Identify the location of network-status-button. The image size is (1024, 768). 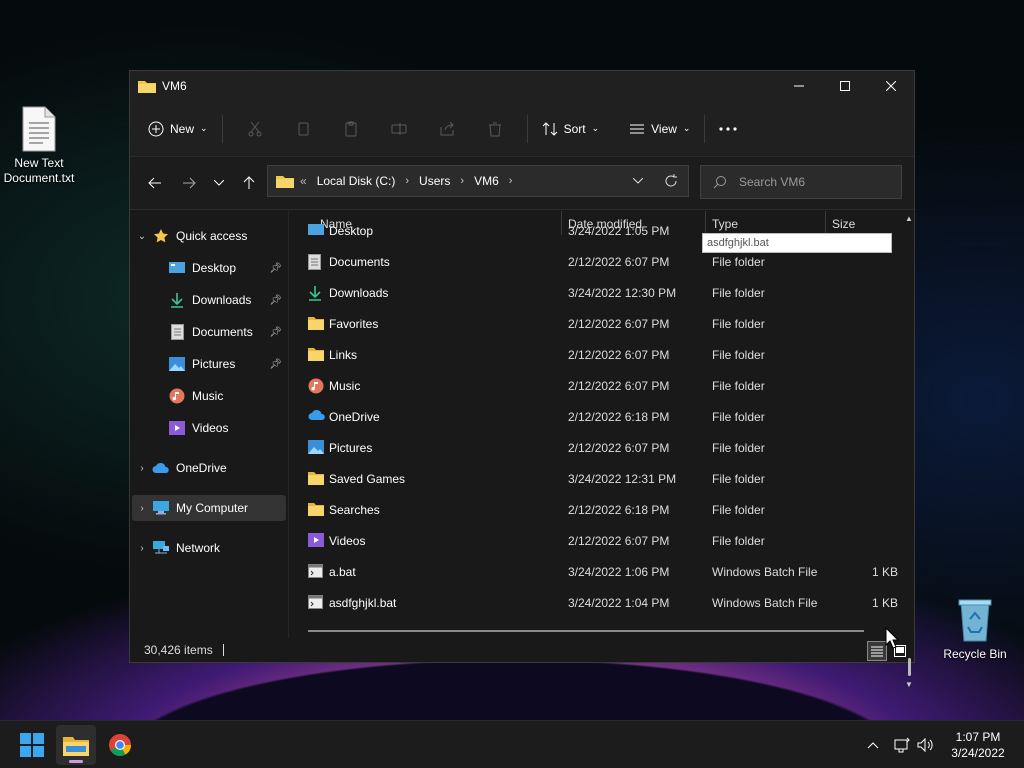
(902, 744).